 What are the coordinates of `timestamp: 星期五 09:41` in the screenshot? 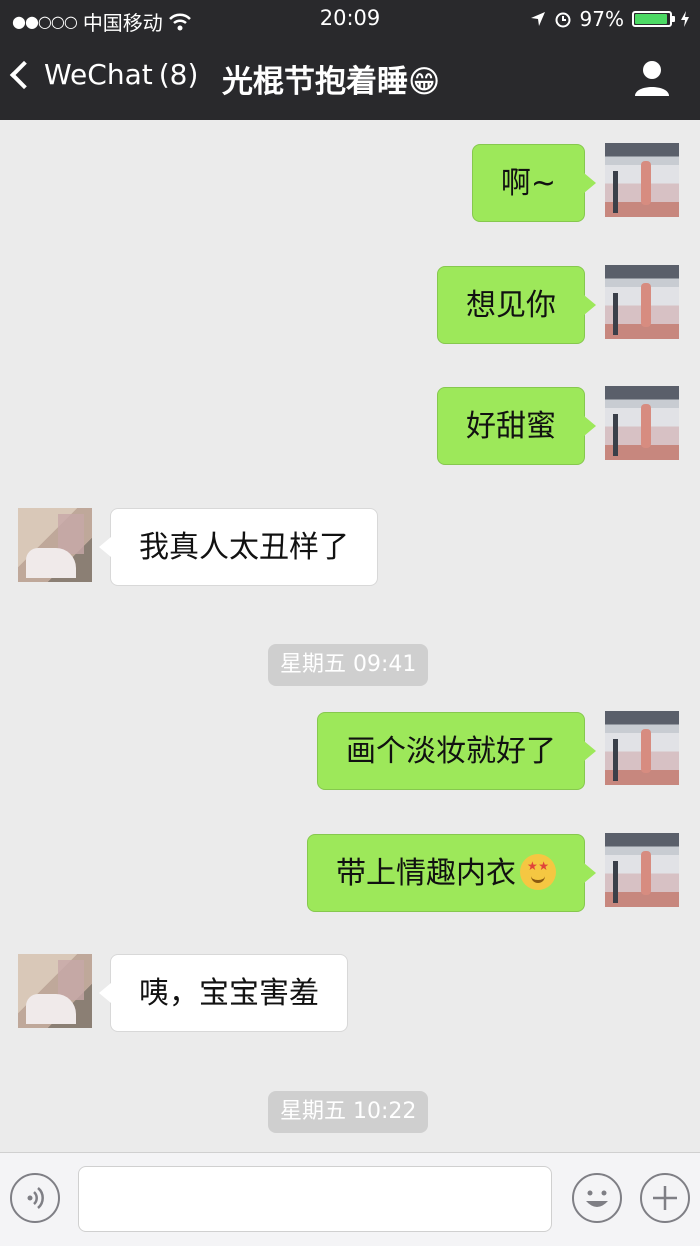 It's located at (348, 665).